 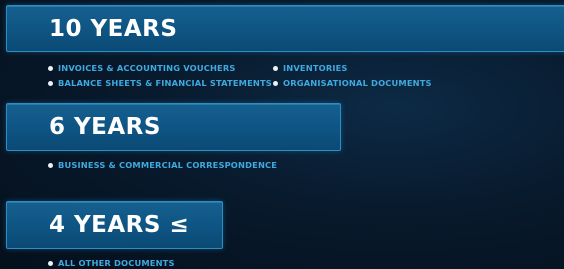 I want to click on retention-list-6-years: BUSINESS & COMMERCIAL CORRESPONDENCE, so click(x=162, y=165).